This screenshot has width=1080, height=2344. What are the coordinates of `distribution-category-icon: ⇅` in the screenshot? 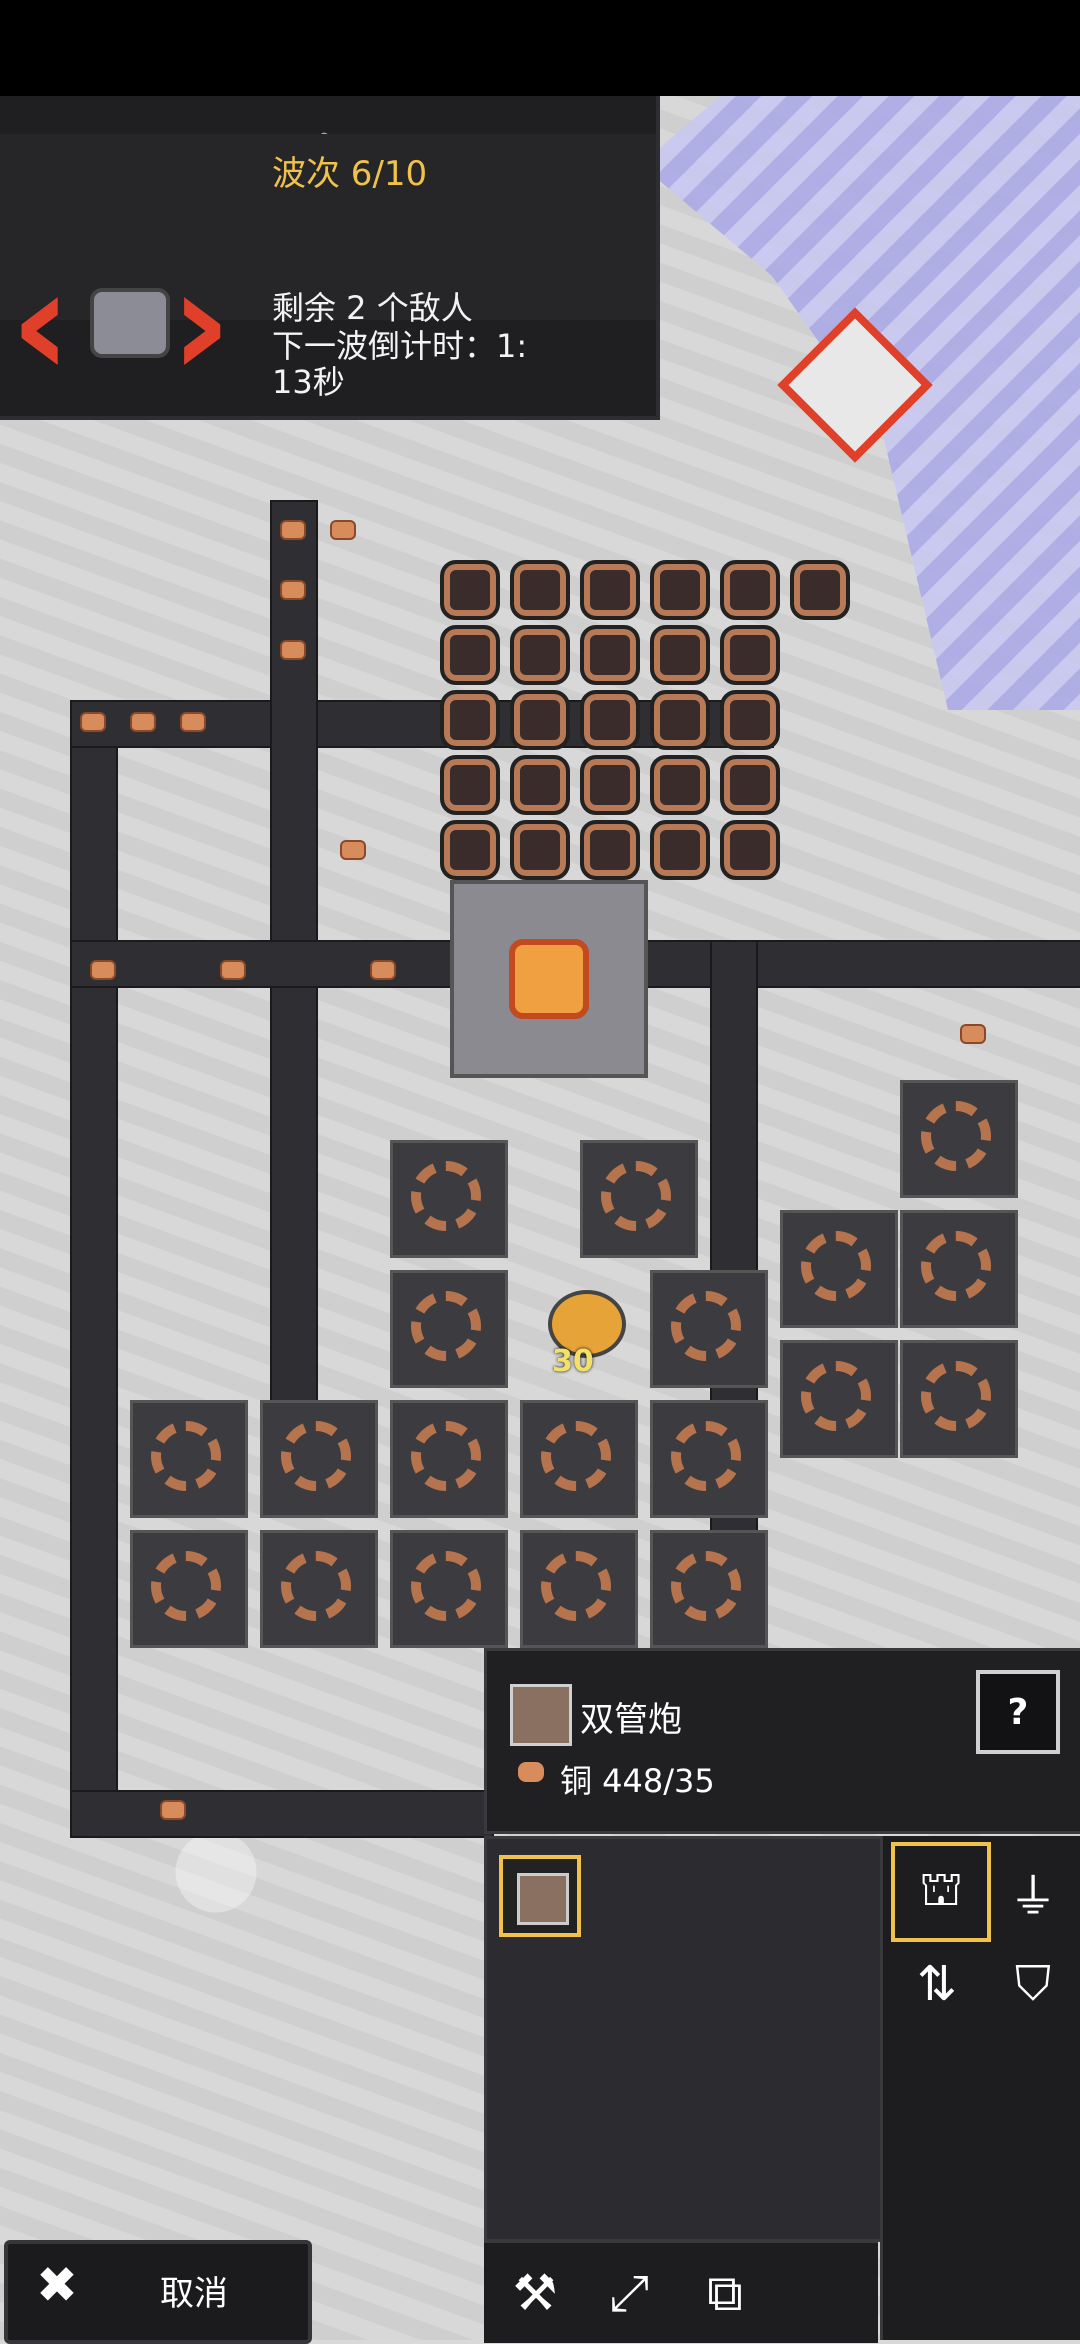 It's located at (937, 1984).